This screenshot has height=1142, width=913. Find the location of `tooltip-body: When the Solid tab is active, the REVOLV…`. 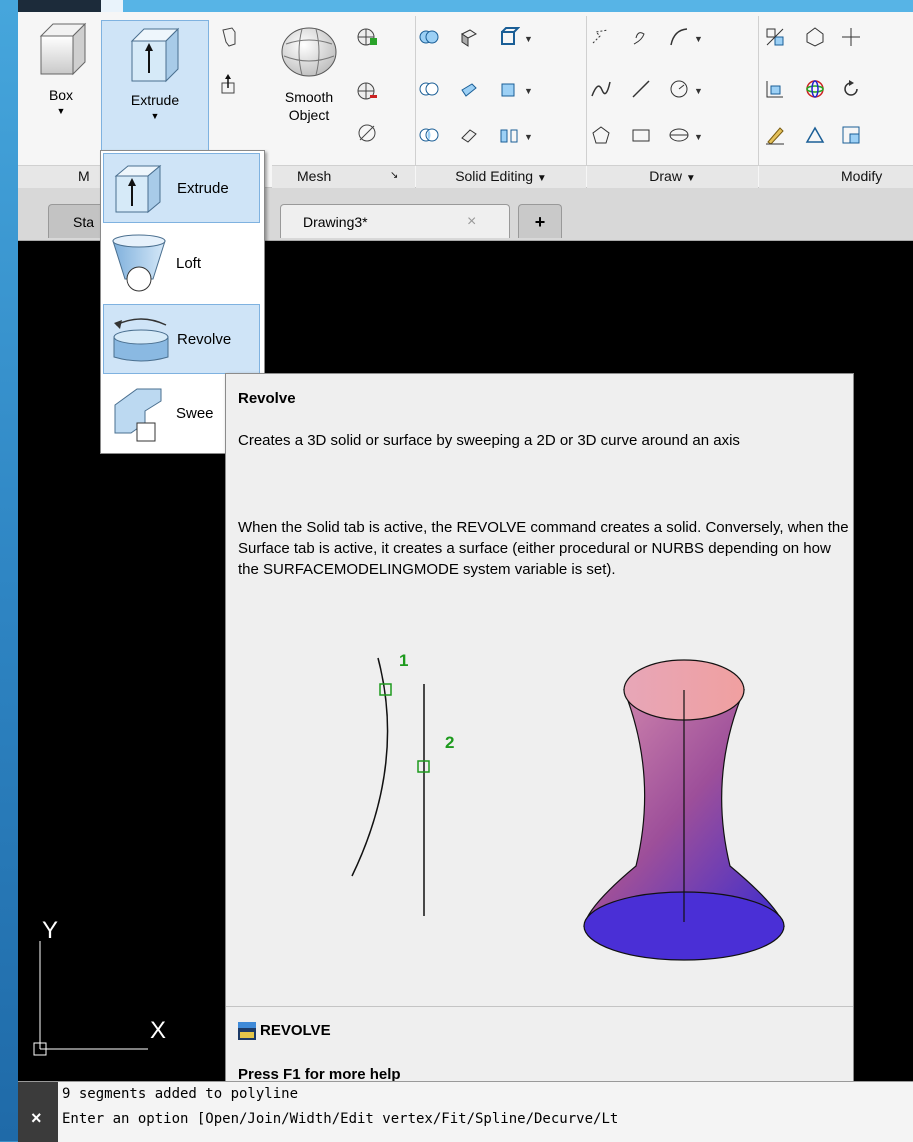

tooltip-body: When the Solid tab is active, the REVOLV… is located at coordinates (543, 548).